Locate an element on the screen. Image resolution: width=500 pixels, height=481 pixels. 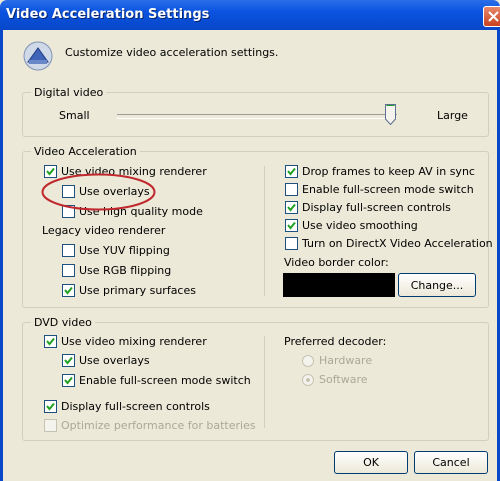
va-primary-surfaces-checkbox is located at coordinates (68, 290).